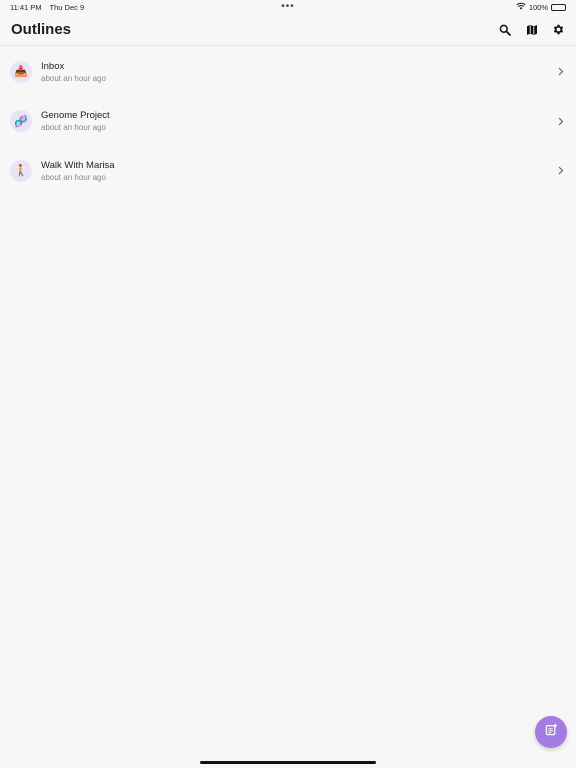 This screenshot has width=576, height=768. What do you see at coordinates (504, 29) in the screenshot?
I see `search-icon` at bounding box center [504, 29].